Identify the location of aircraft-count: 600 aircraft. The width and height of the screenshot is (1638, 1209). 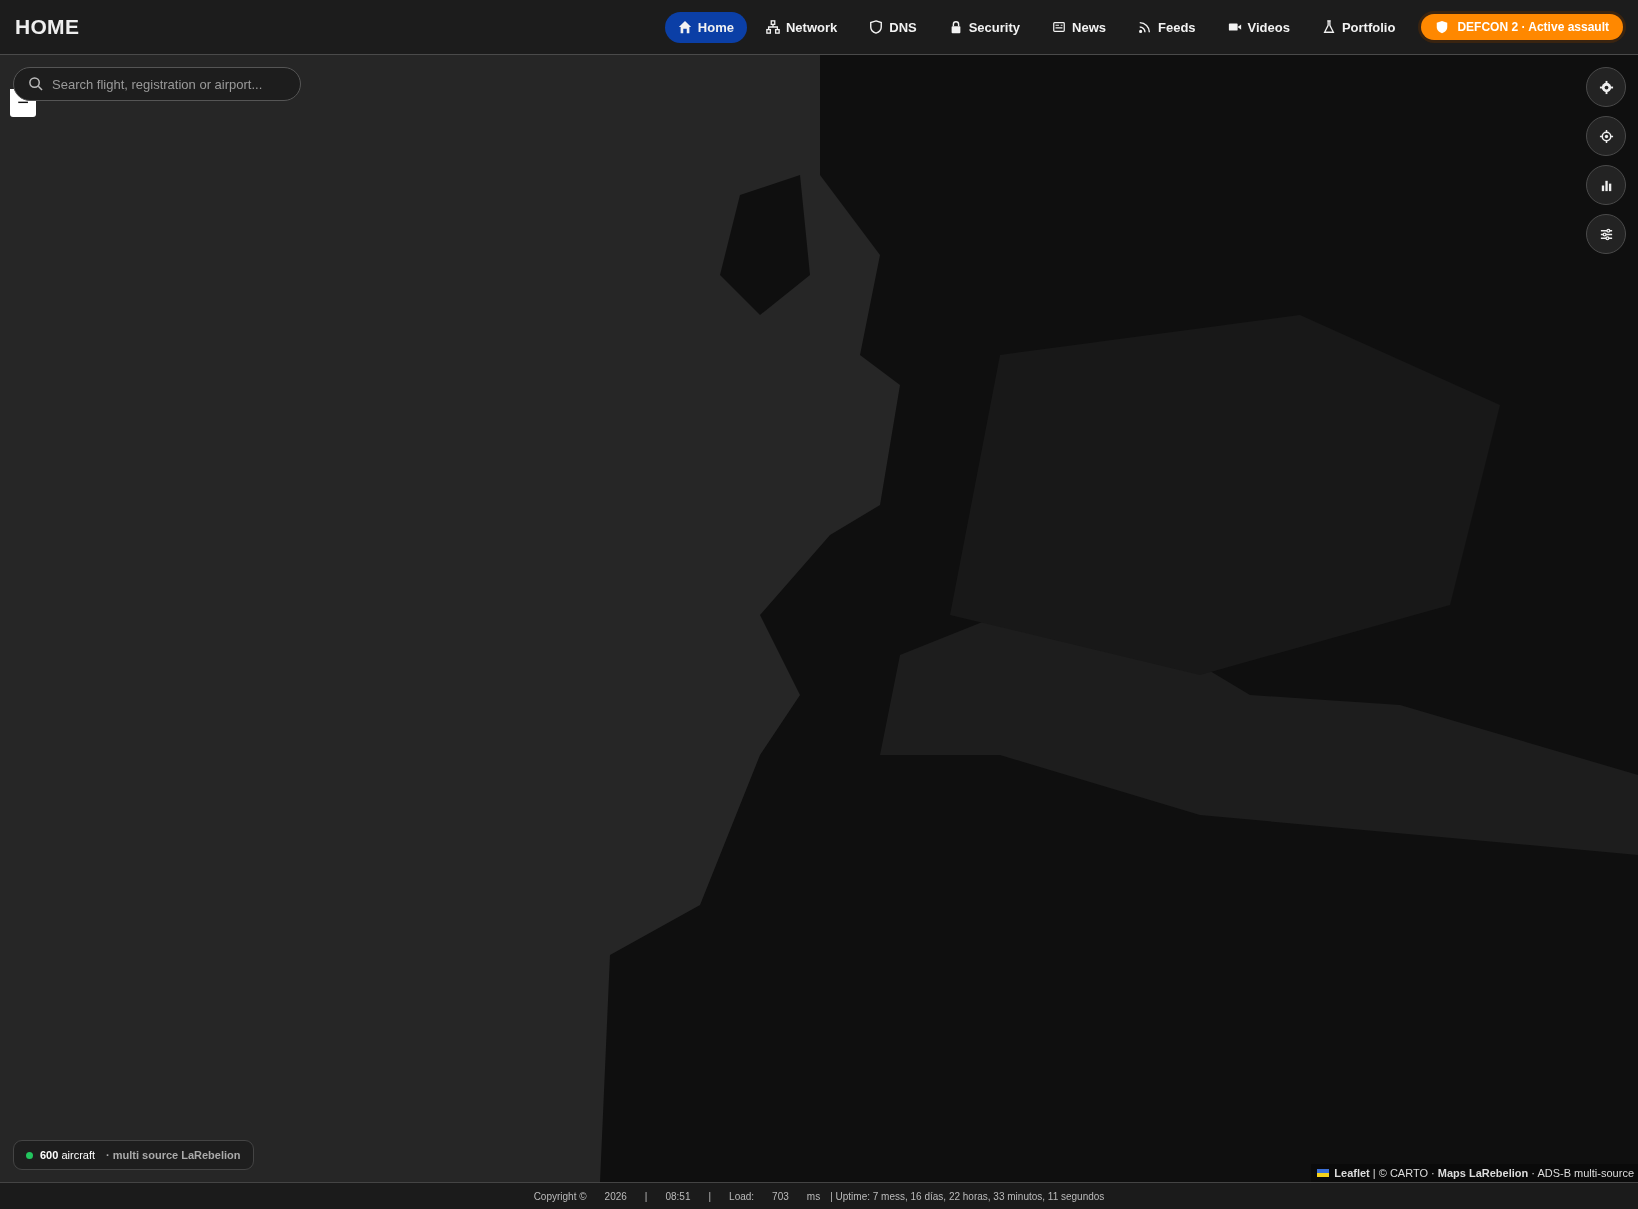
(68, 1155).